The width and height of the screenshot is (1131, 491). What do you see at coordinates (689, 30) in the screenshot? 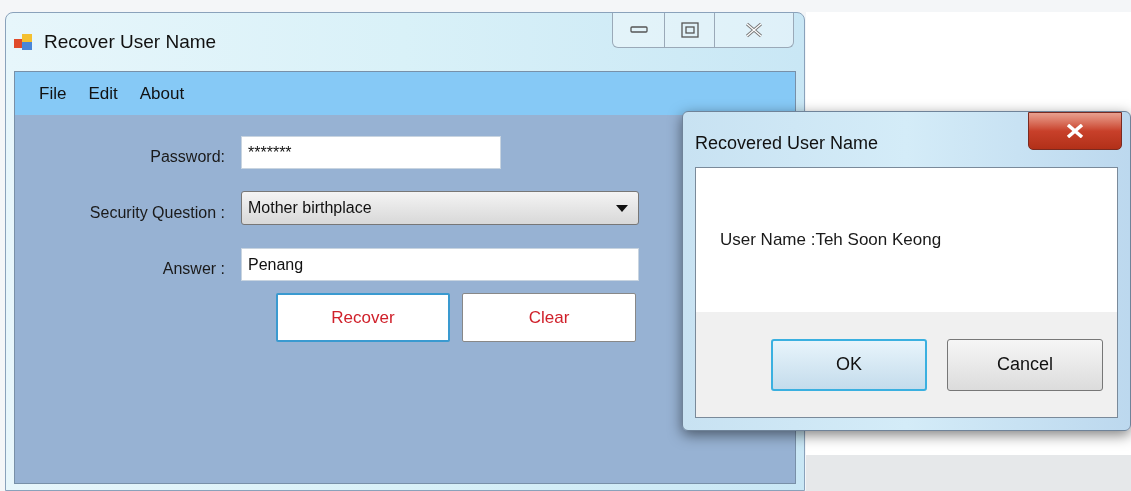
I see `maximize-icon` at bounding box center [689, 30].